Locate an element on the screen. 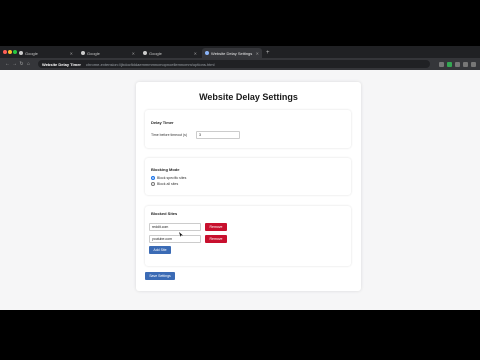 The width and height of the screenshot is (480, 360). back-icon: ← is located at coordinates (7, 64).